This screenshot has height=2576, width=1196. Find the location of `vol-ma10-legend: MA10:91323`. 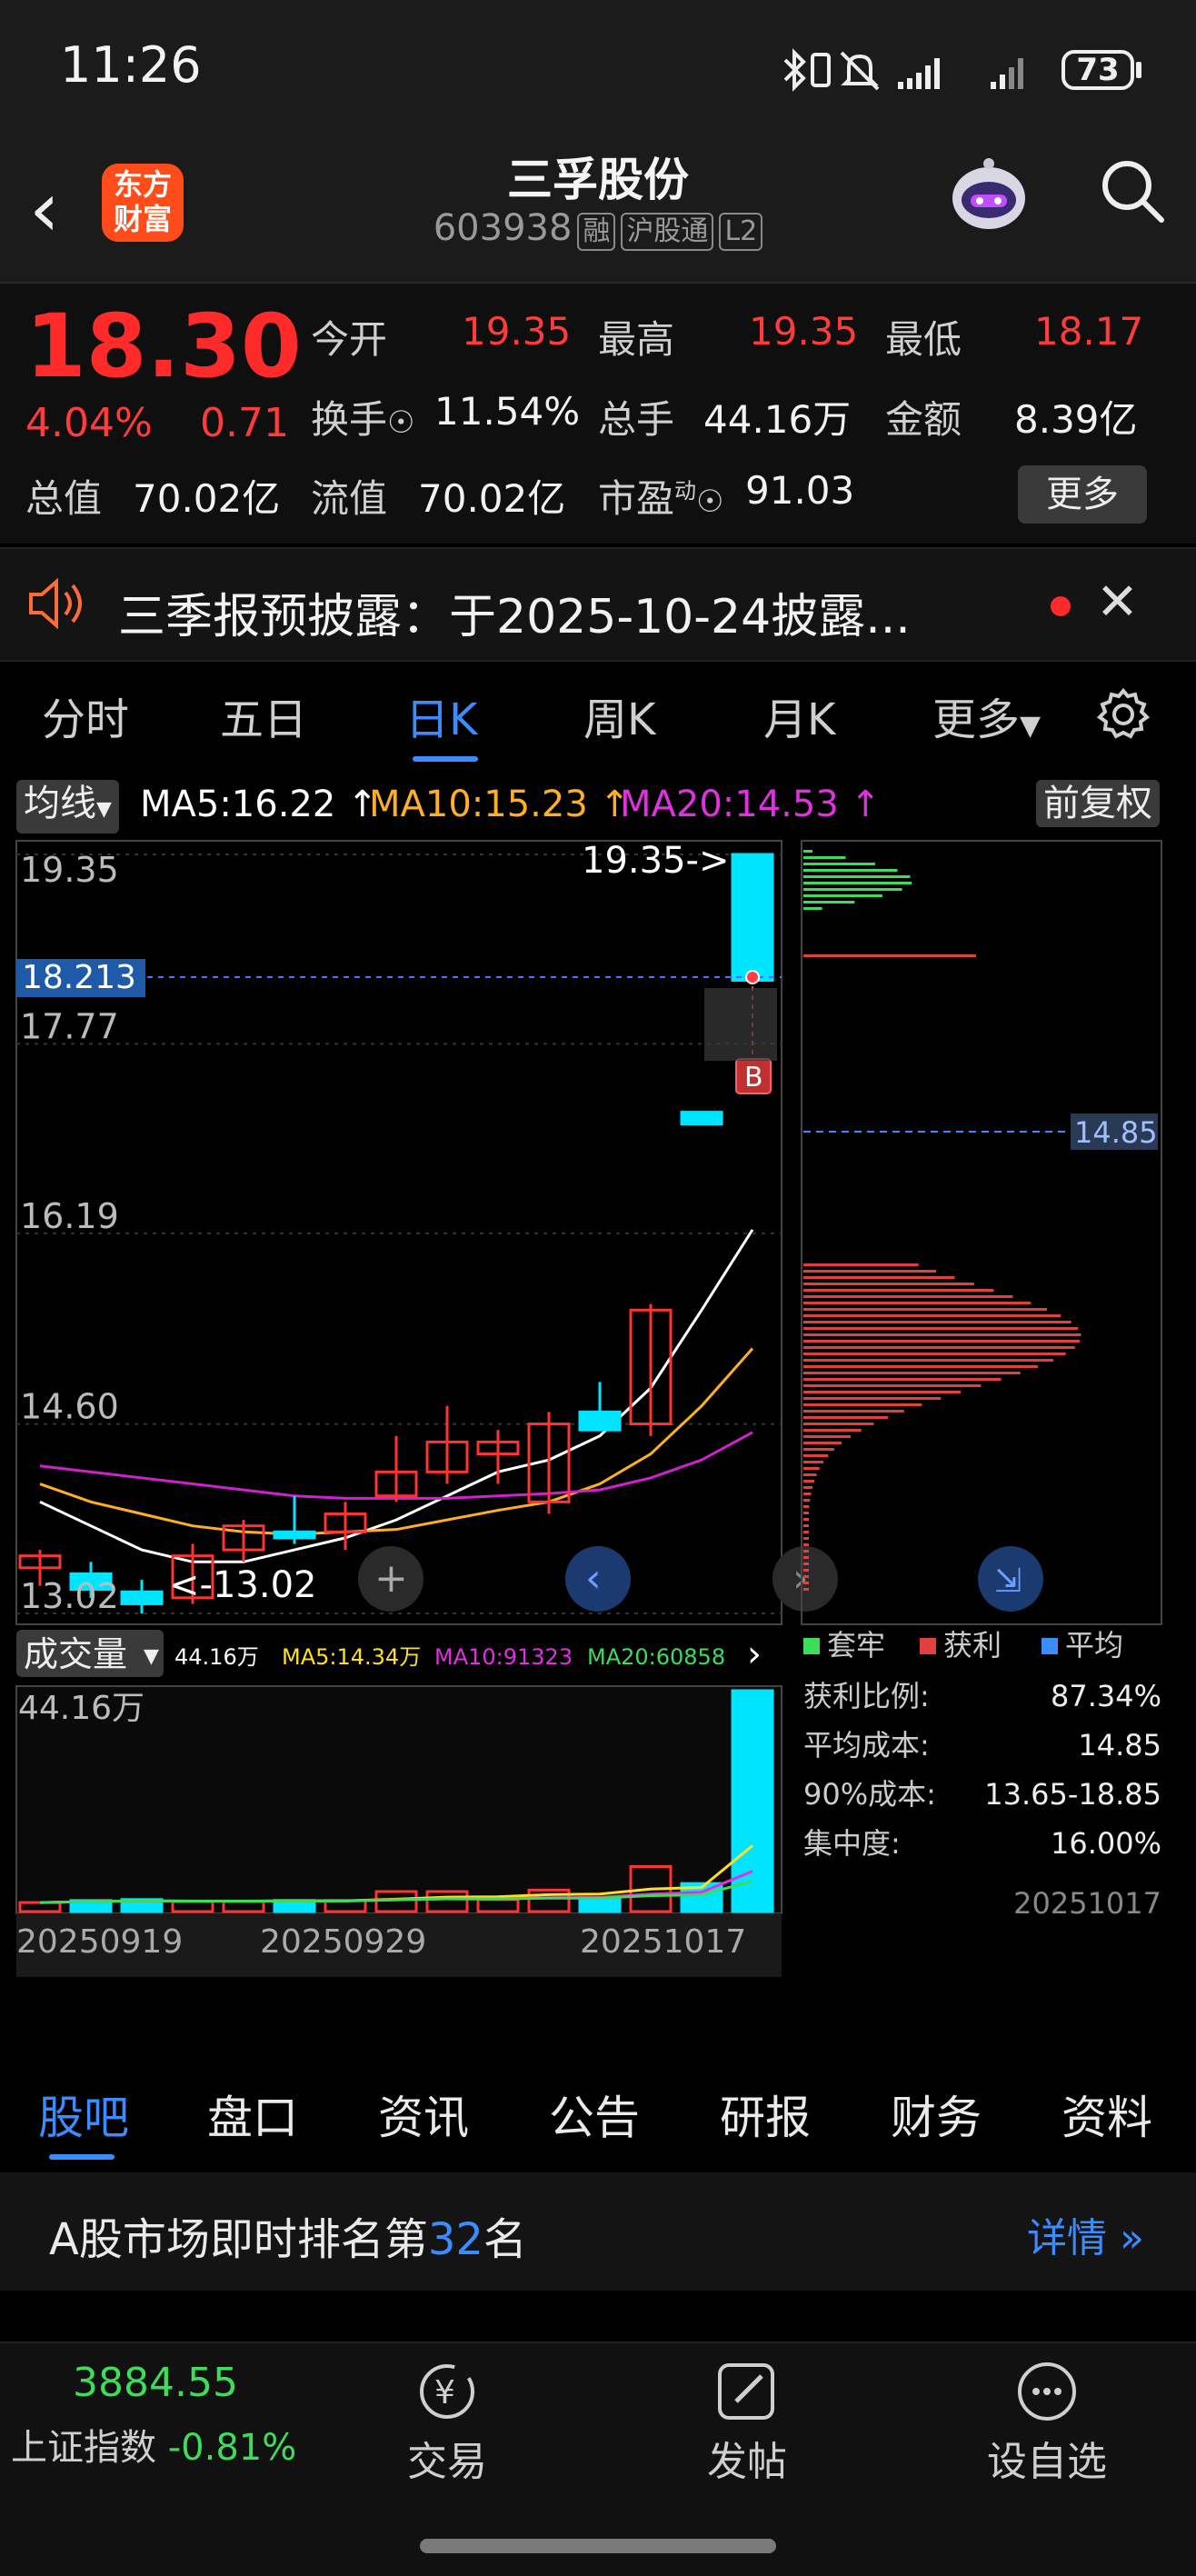

vol-ma10-legend: MA10:91323 is located at coordinates (503, 1657).